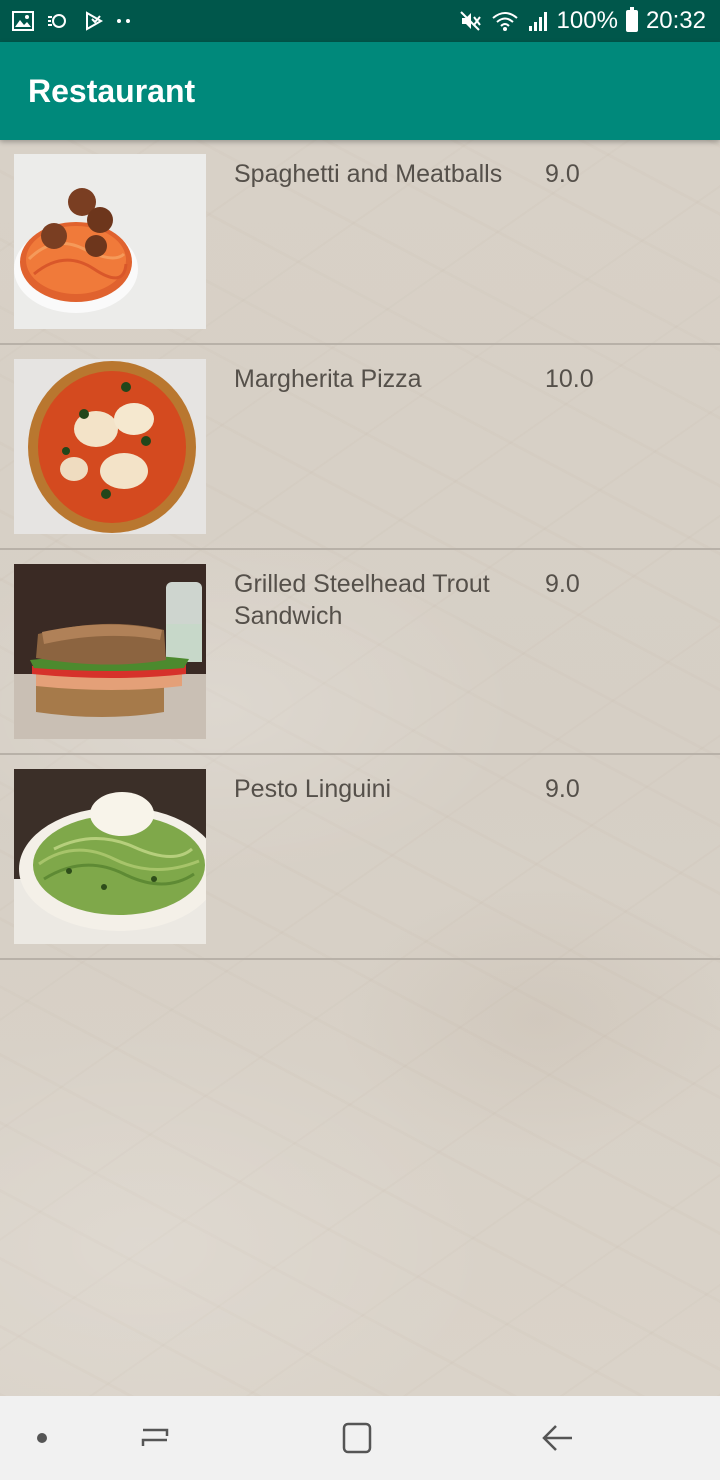 The height and width of the screenshot is (1480, 720). Describe the element at coordinates (537, 21) in the screenshot. I see `signal-icon` at that location.